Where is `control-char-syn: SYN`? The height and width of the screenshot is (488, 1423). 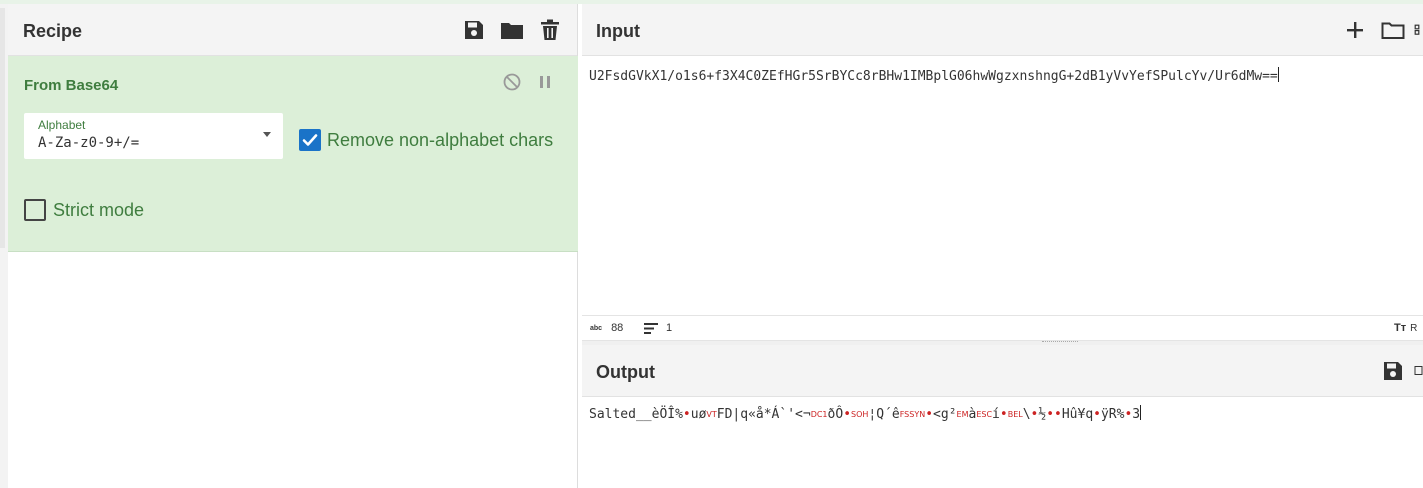 control-char-syn: SYN is located at coordinates (917, 414).